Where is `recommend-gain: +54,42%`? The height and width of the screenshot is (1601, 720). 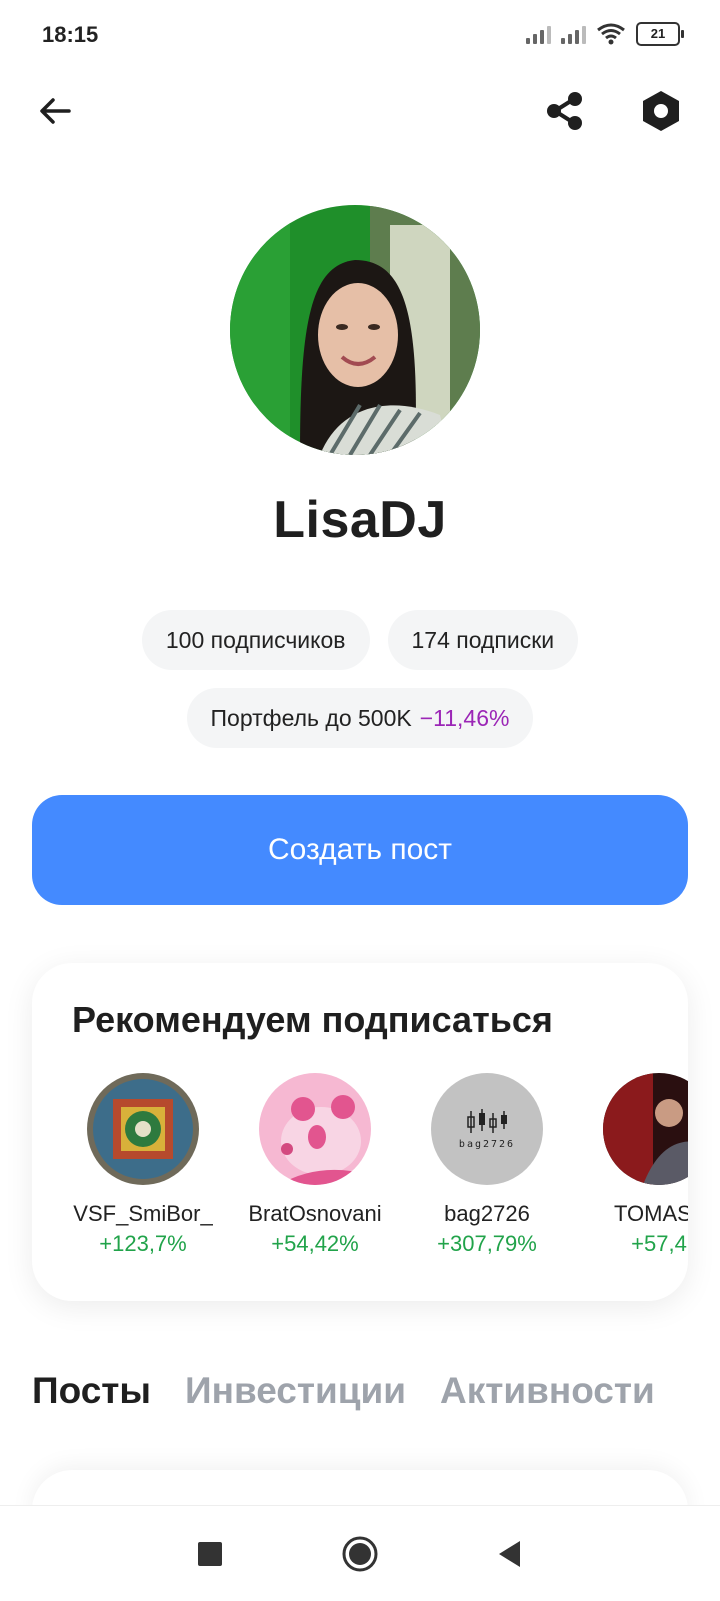 recommend-gain: +54,42% is located at coordinates (315, 1243).